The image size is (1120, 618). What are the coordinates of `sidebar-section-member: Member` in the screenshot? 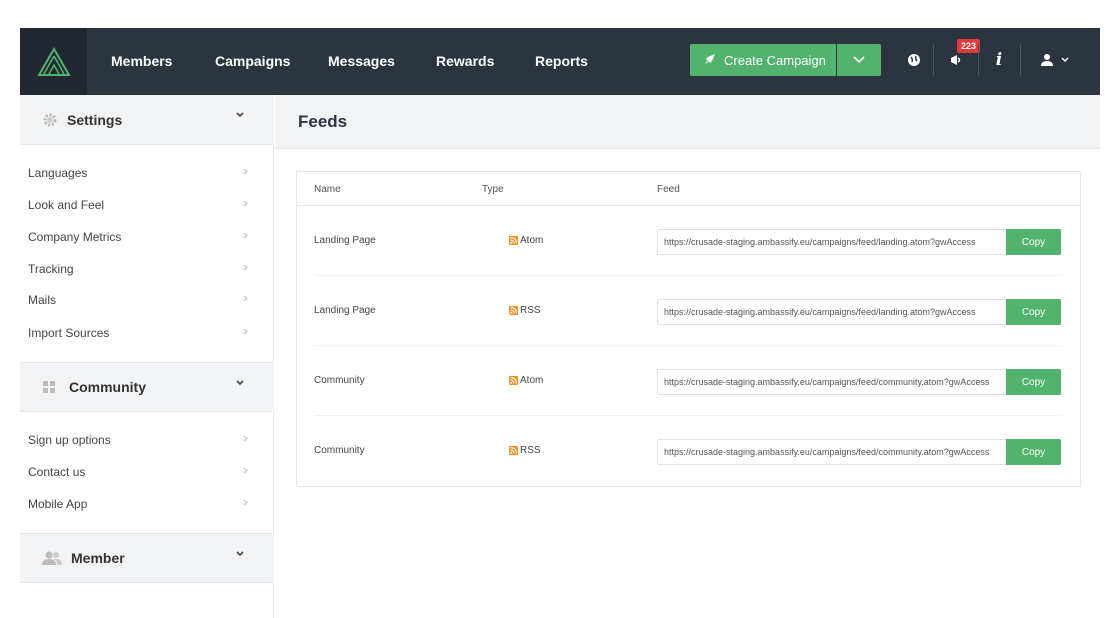 It's located at (147, 558).